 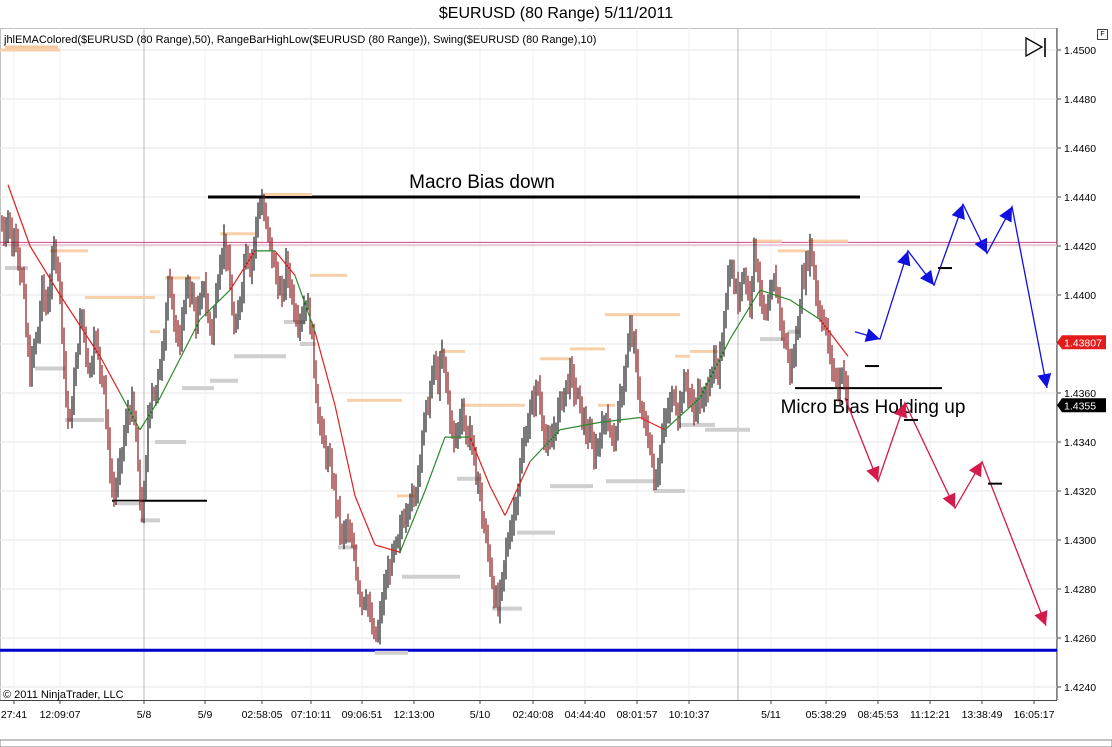 What do you see at coordinates (1034, 715) in the screenshot?
I see `x-tick-label: 16:05:17` at bounding box center [1034, 715].